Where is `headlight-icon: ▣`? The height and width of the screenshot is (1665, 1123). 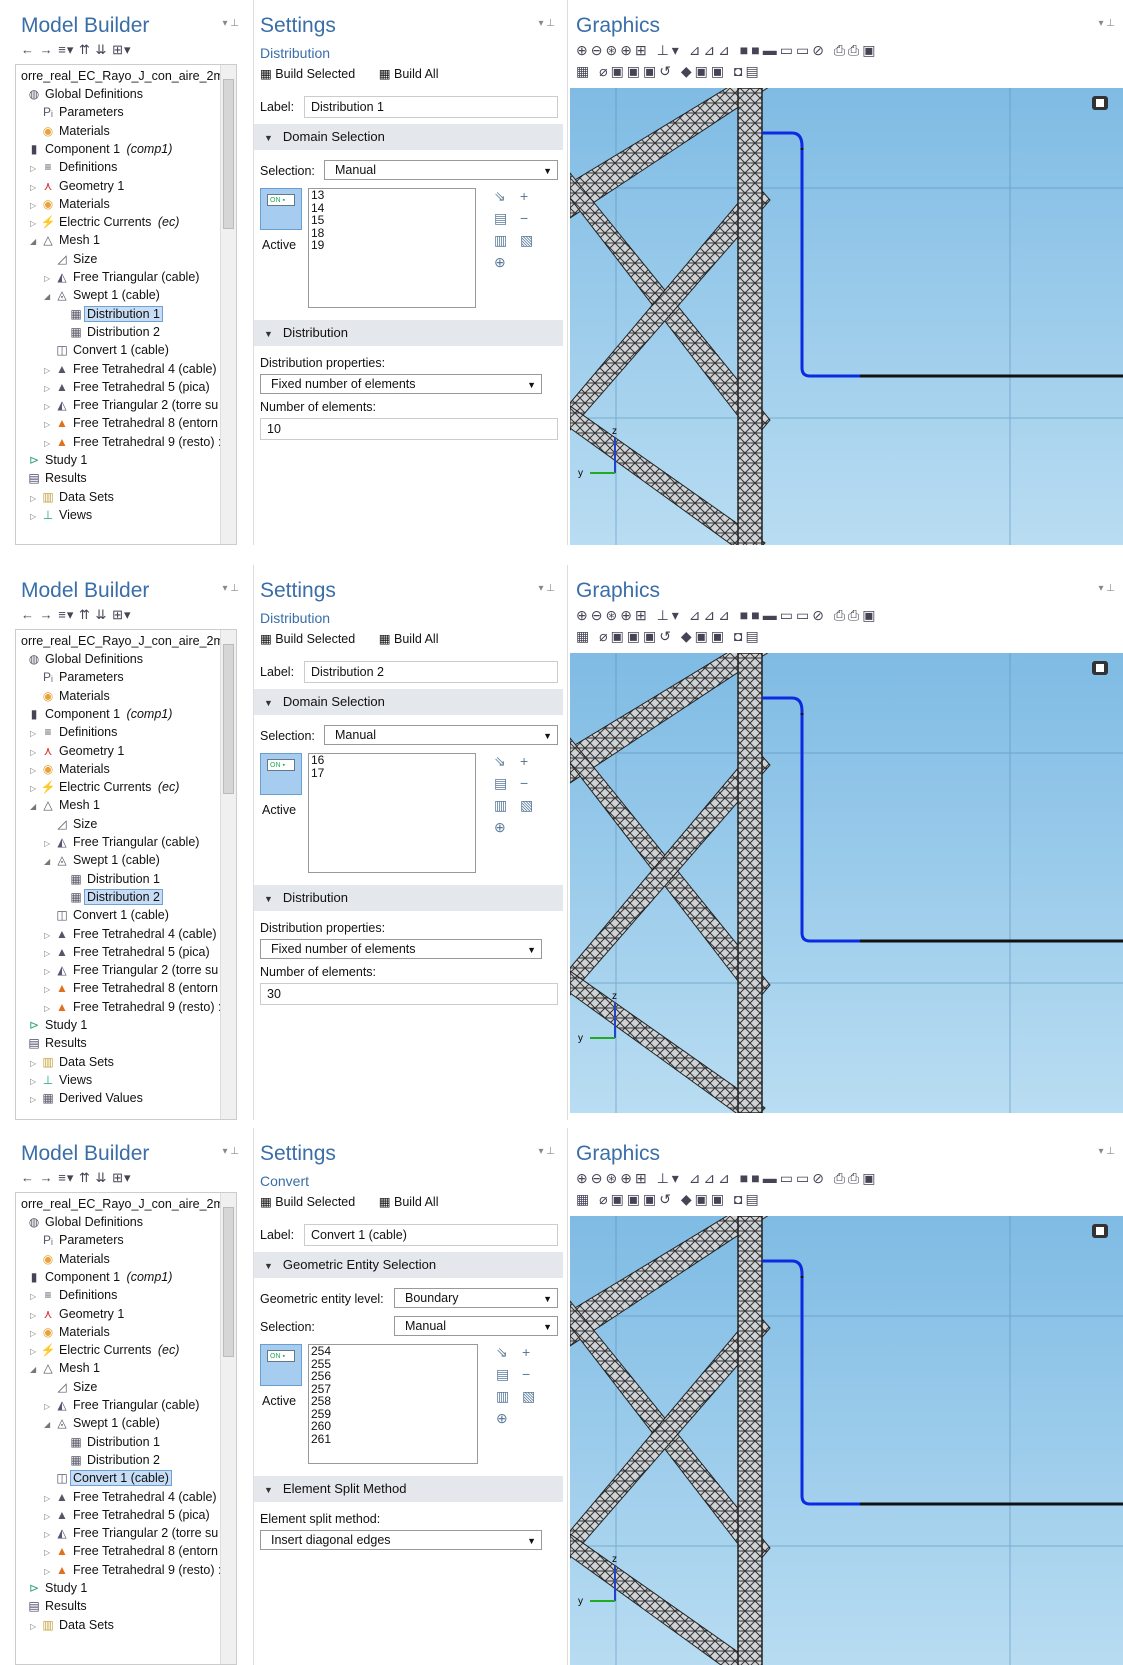
headlight-icon: ▣ is located at coordinates (719, 1199).